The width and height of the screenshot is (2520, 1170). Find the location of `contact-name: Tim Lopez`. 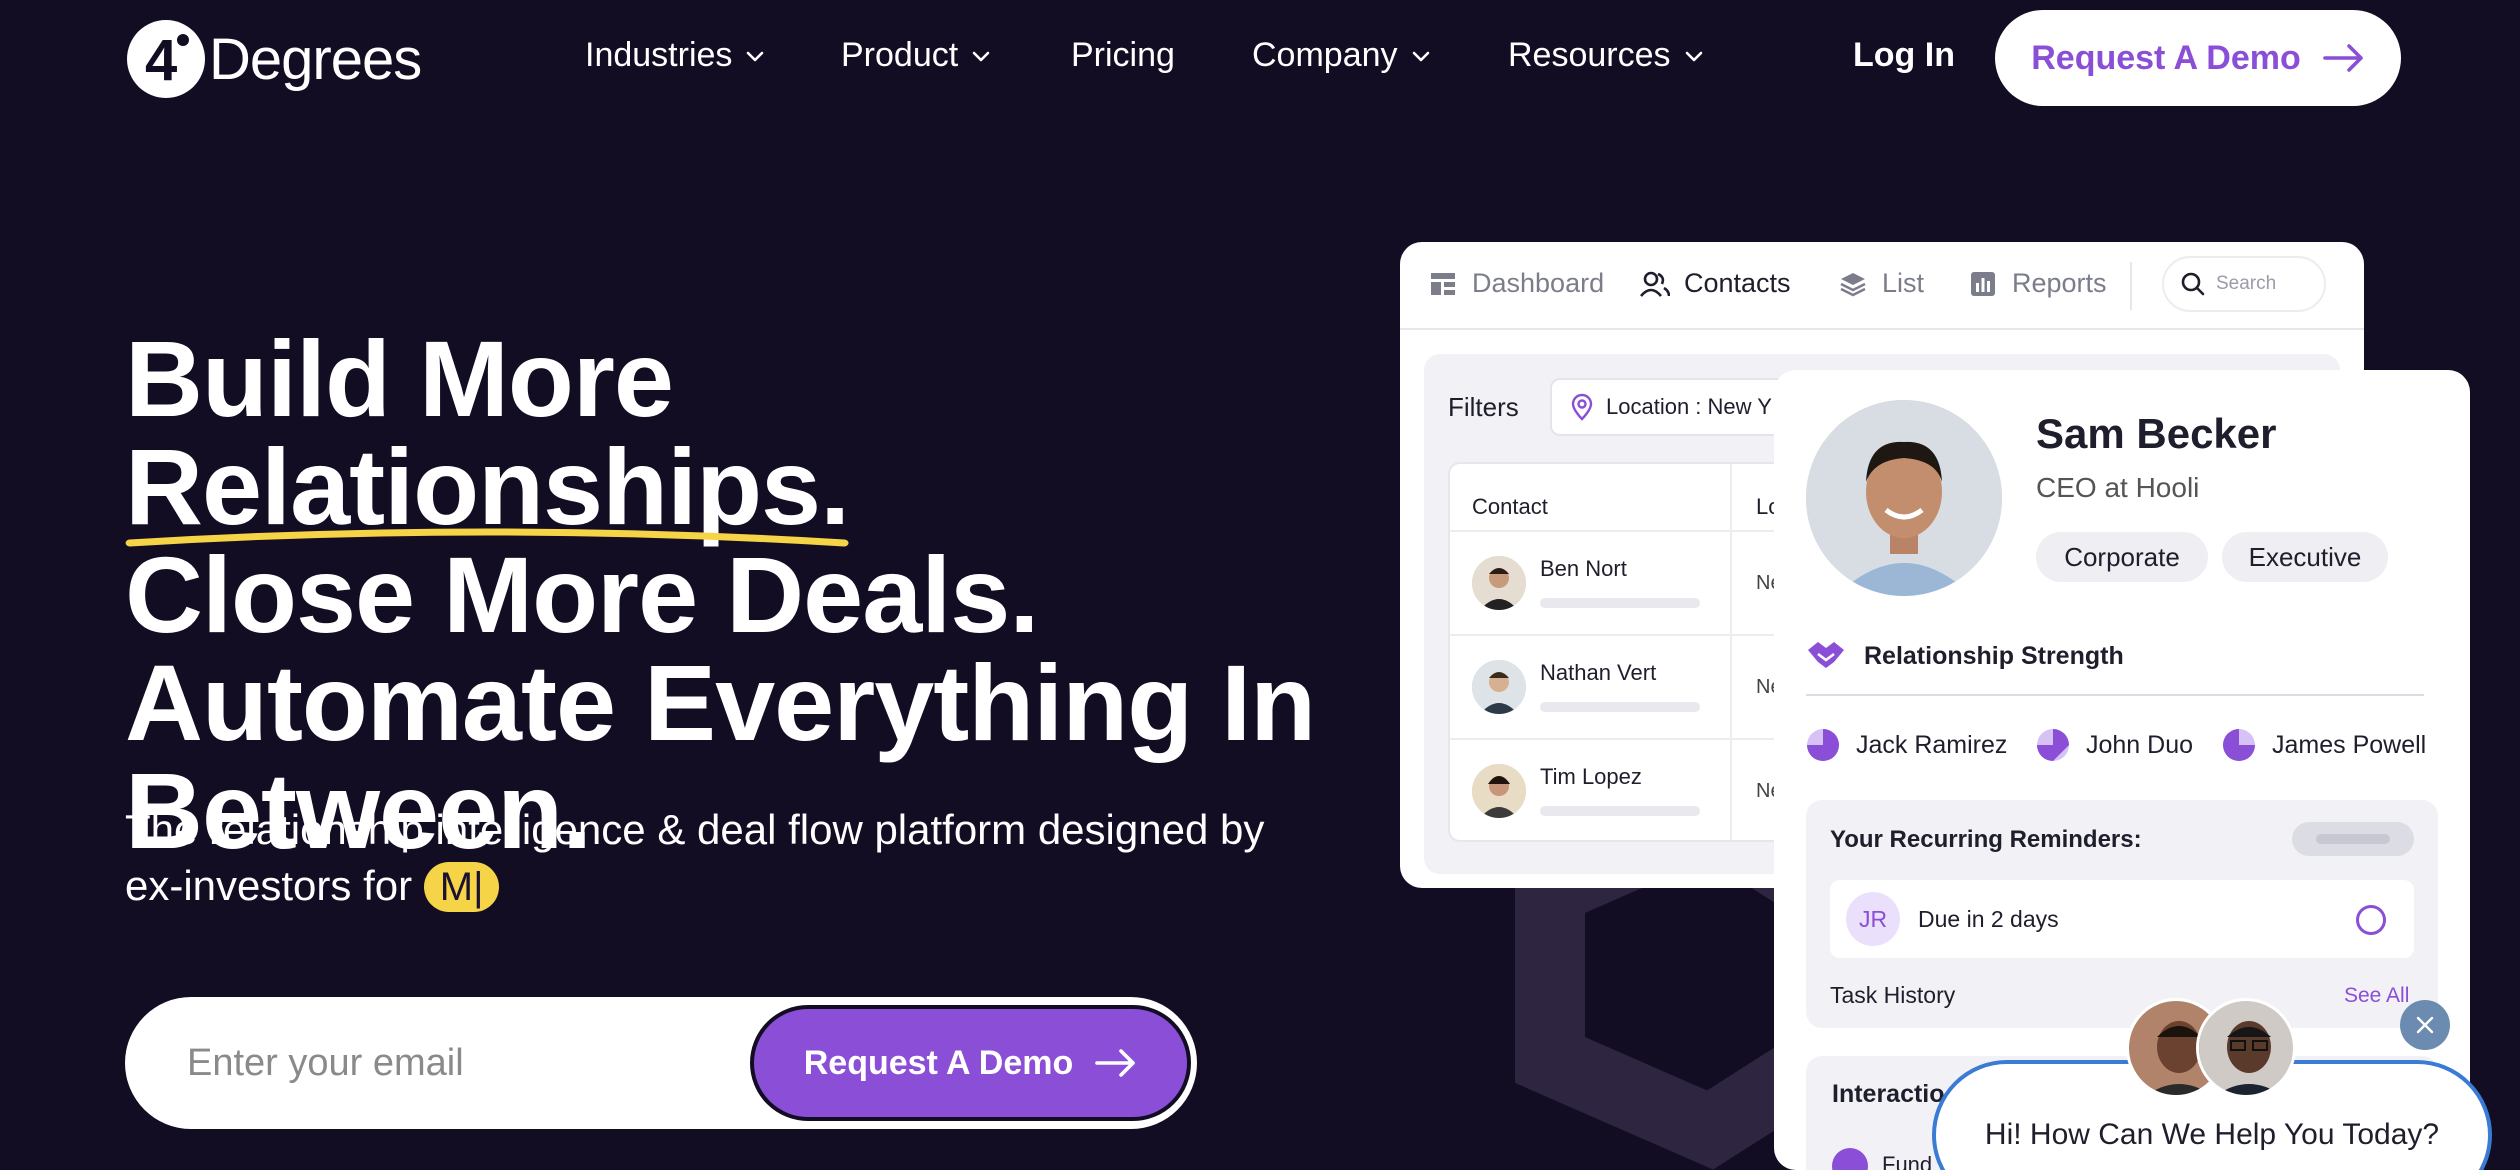

contact-name: Tim Lopez is located at coordinates (1591, 776).